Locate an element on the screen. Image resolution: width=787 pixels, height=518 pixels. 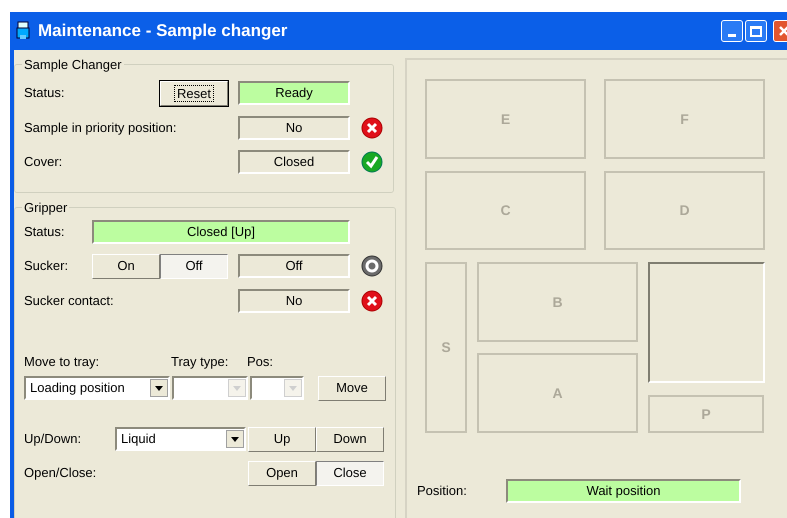
dropdown: Loading position is located at coordinates (97, 388).